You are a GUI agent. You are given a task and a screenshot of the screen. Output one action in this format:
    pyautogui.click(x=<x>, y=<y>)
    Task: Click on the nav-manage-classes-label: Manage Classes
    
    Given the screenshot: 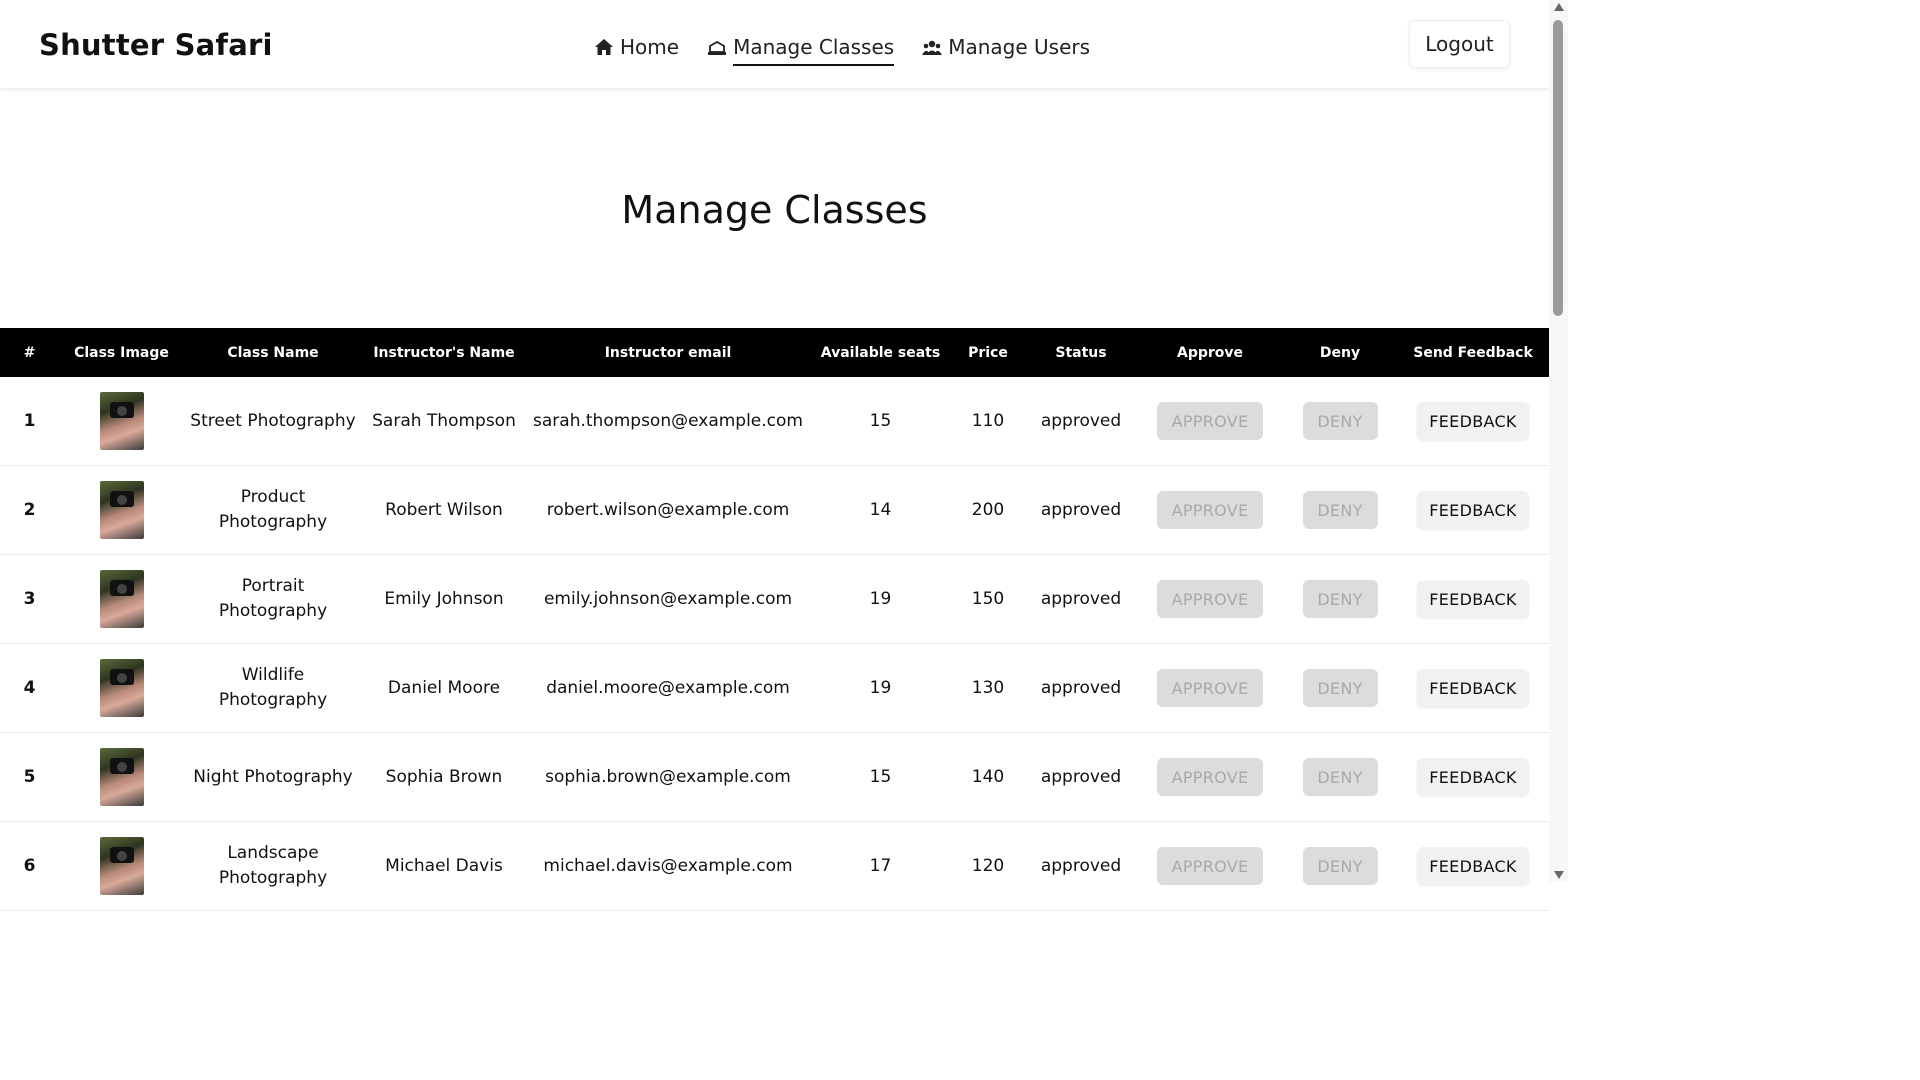 What is the action you would take?
    pyautogui.click(x=814, y=50)
    